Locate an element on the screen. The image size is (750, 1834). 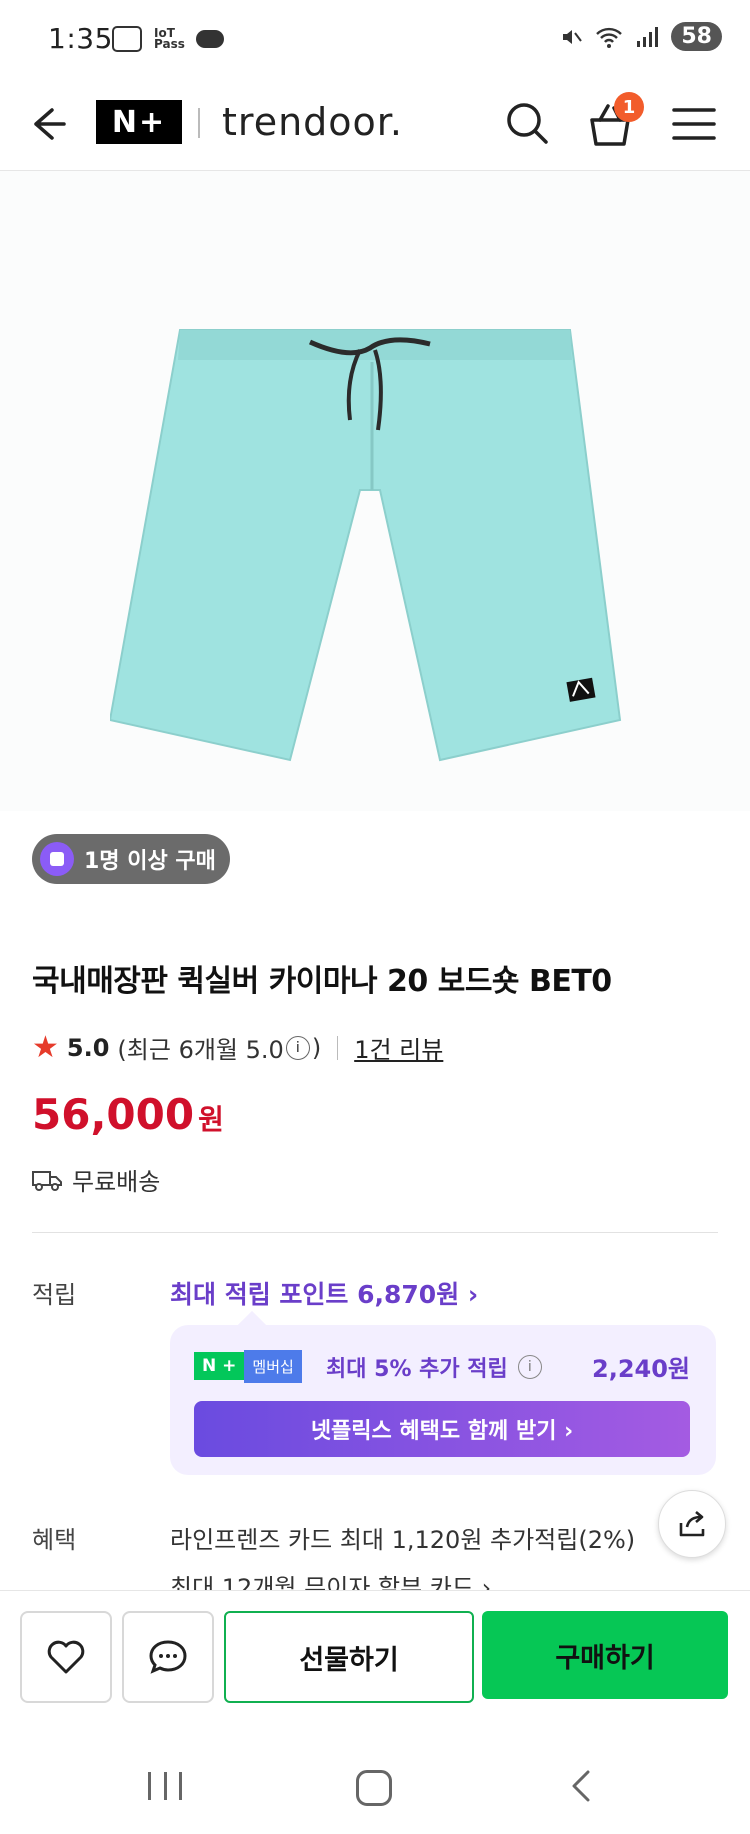
star-icon: ★ is located at coordinates (45, 1047).